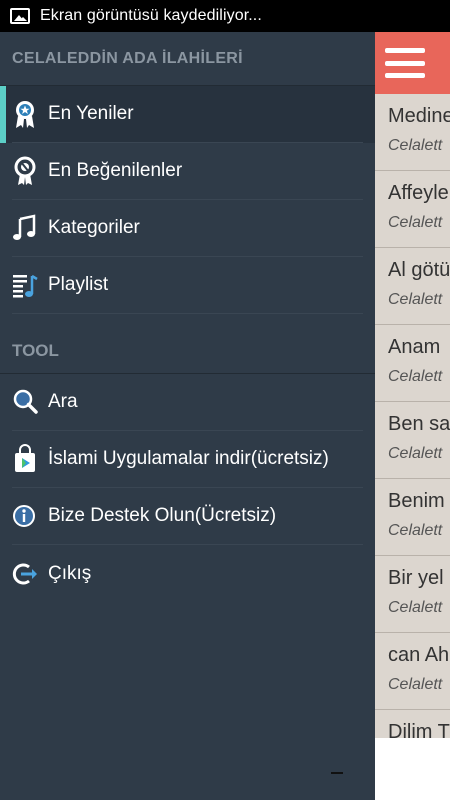 This screenshot has height=800, width=450. What do you see at coordinates (419, 116) in the screenshot?
I see `list-item-title: Medine` at bounding box center [419, 116].